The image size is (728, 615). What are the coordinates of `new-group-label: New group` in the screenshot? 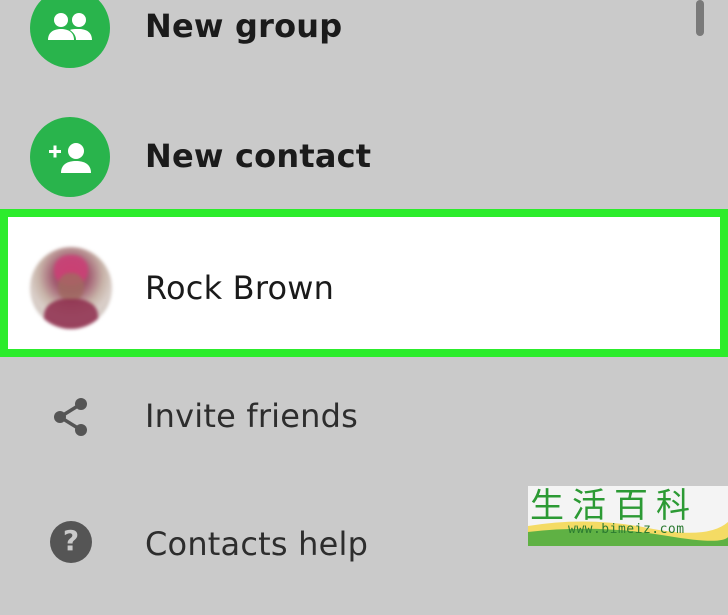 It's located at (244, 26).